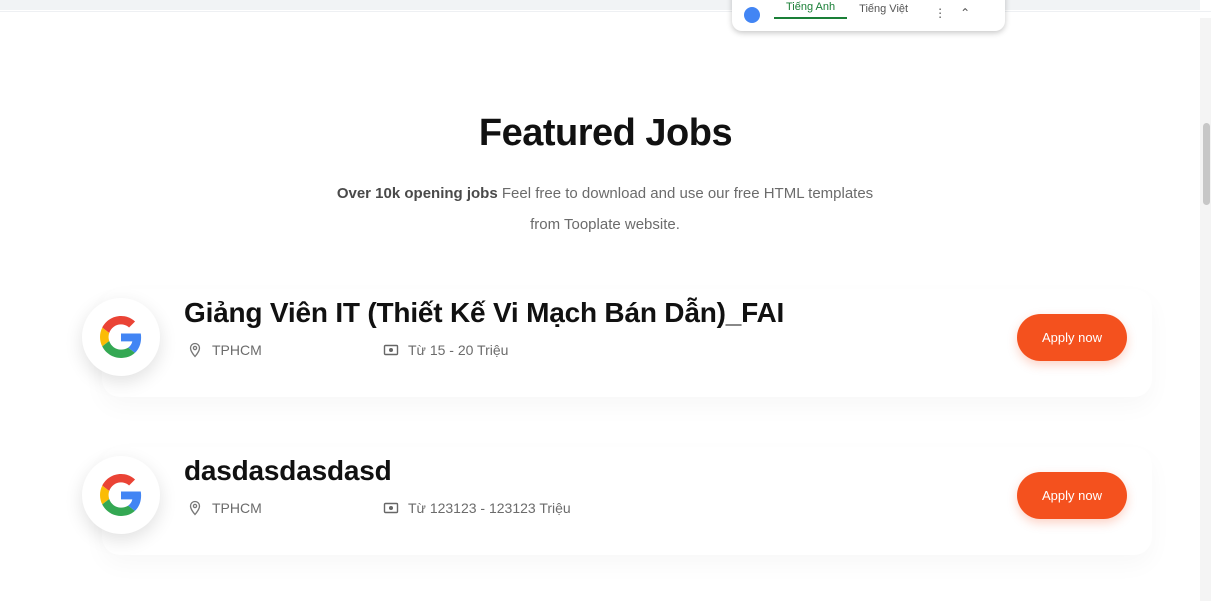 The height and width of the screenshot is (601, 1211). What do you see at coordinates (288, 471) in the screenshot?
I see `job-title: dasdasdasdasd` at bounding box center [288, 471].